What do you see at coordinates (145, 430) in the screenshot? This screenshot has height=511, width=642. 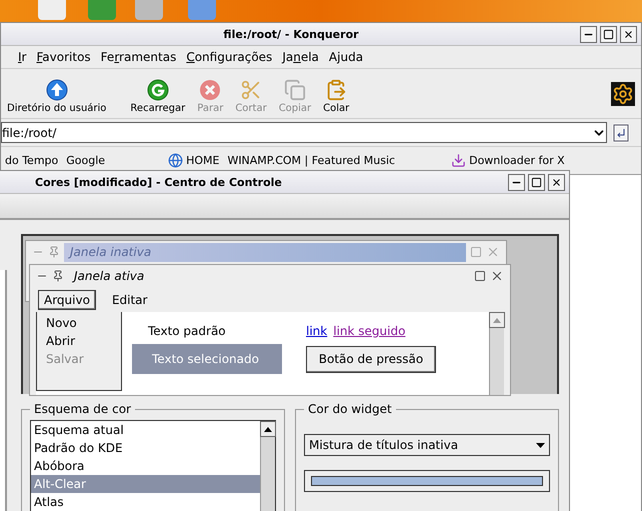 I see `list-item: Esquema atual` at bounding box center [145, 430].